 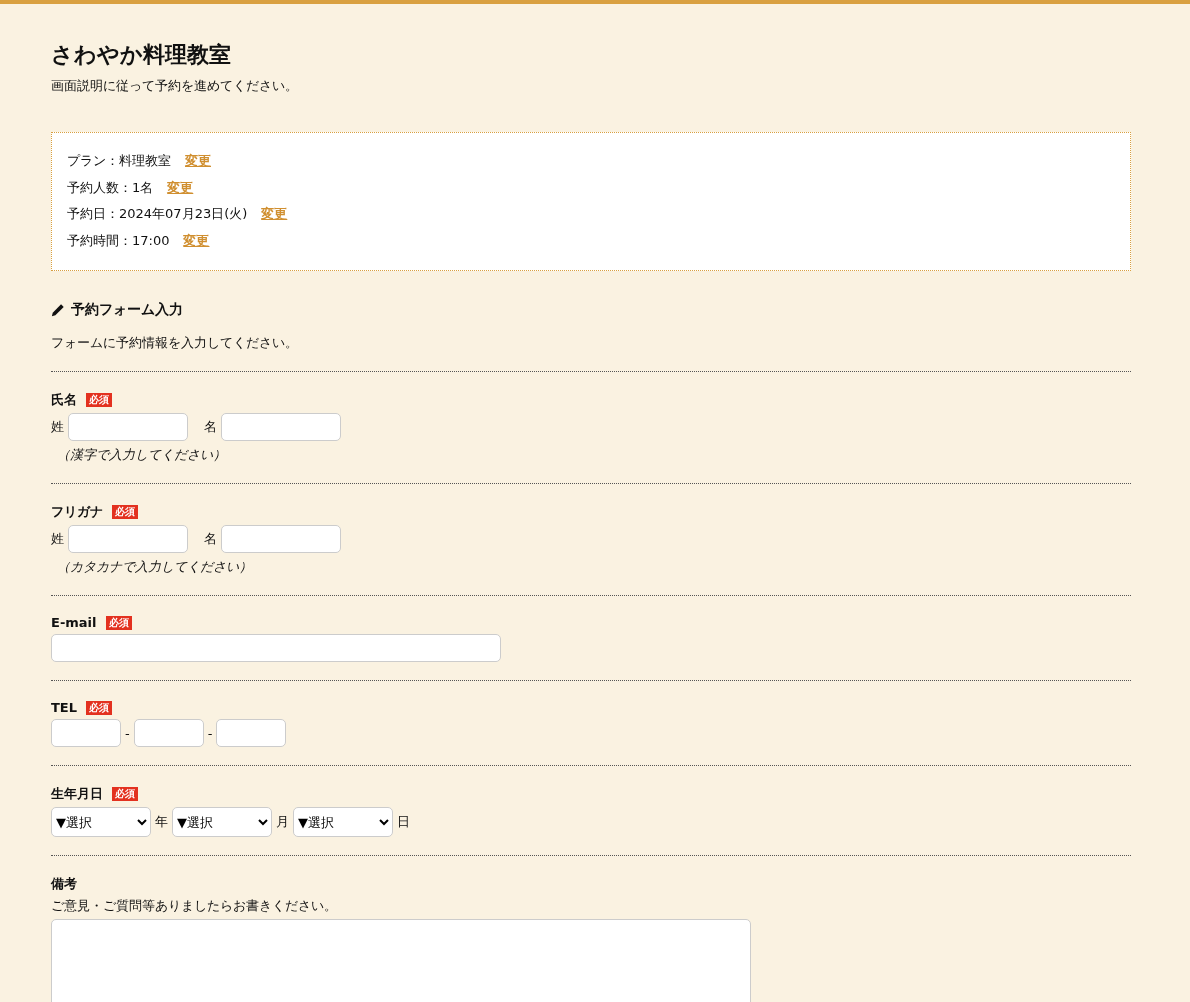 What do you see at coordinates (401, 960) in the screenshot?
I see `text-area` at bounding box center [401, 960].